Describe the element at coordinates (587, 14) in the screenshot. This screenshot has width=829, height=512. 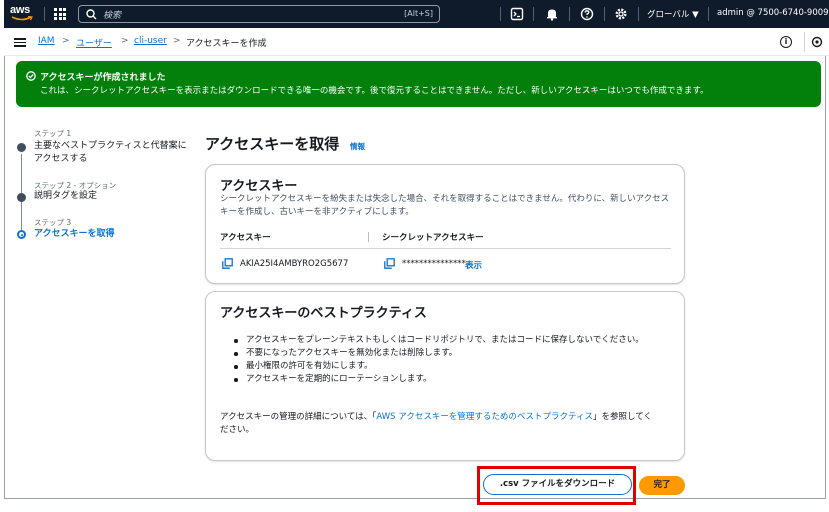
I see `help-icon` at that location.